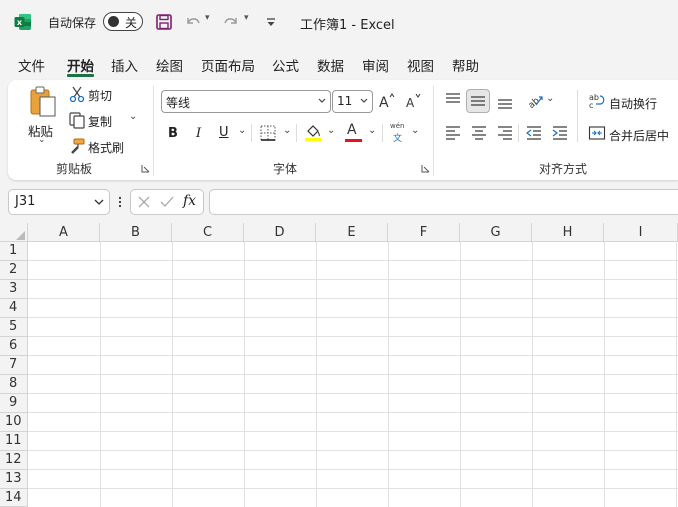  I want to click on row-header-3: 3, so click(14, 289).